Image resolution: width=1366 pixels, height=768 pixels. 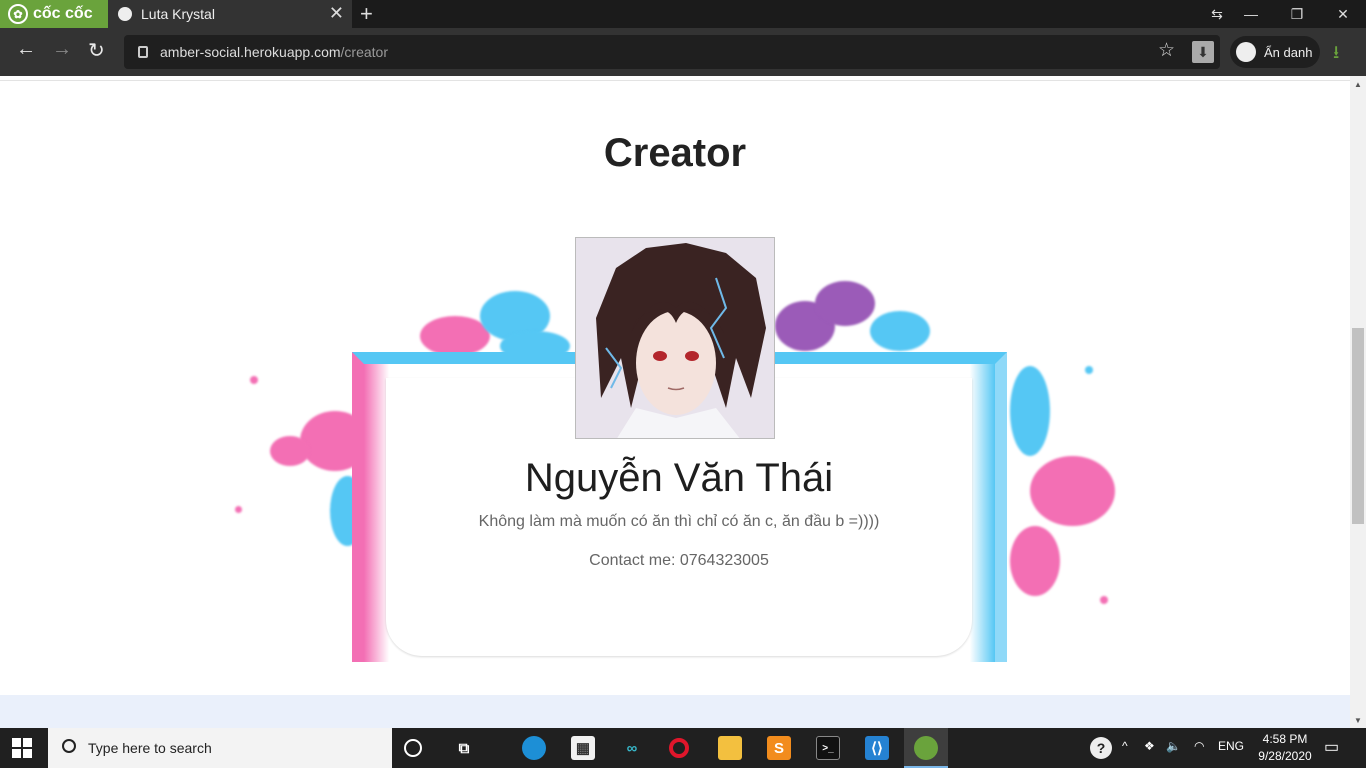 What do you see at coordinates (672, 52) in the screenshot?
I see `address-bar: amber-social.herokuapp.com/creator` at bounding box center [672, 52].